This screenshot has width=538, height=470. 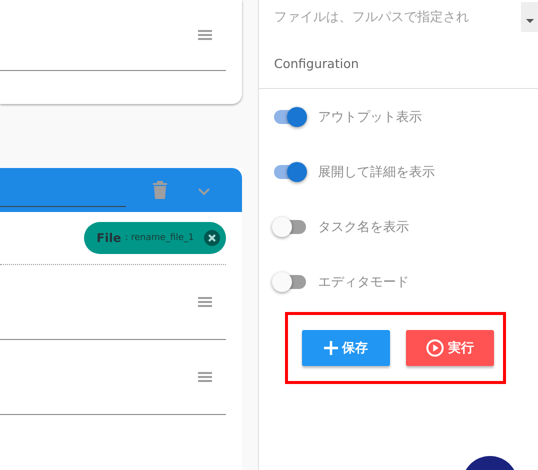 I want to click on toggle-label: 展開して詳細を表示, so click(x=376, y=172).